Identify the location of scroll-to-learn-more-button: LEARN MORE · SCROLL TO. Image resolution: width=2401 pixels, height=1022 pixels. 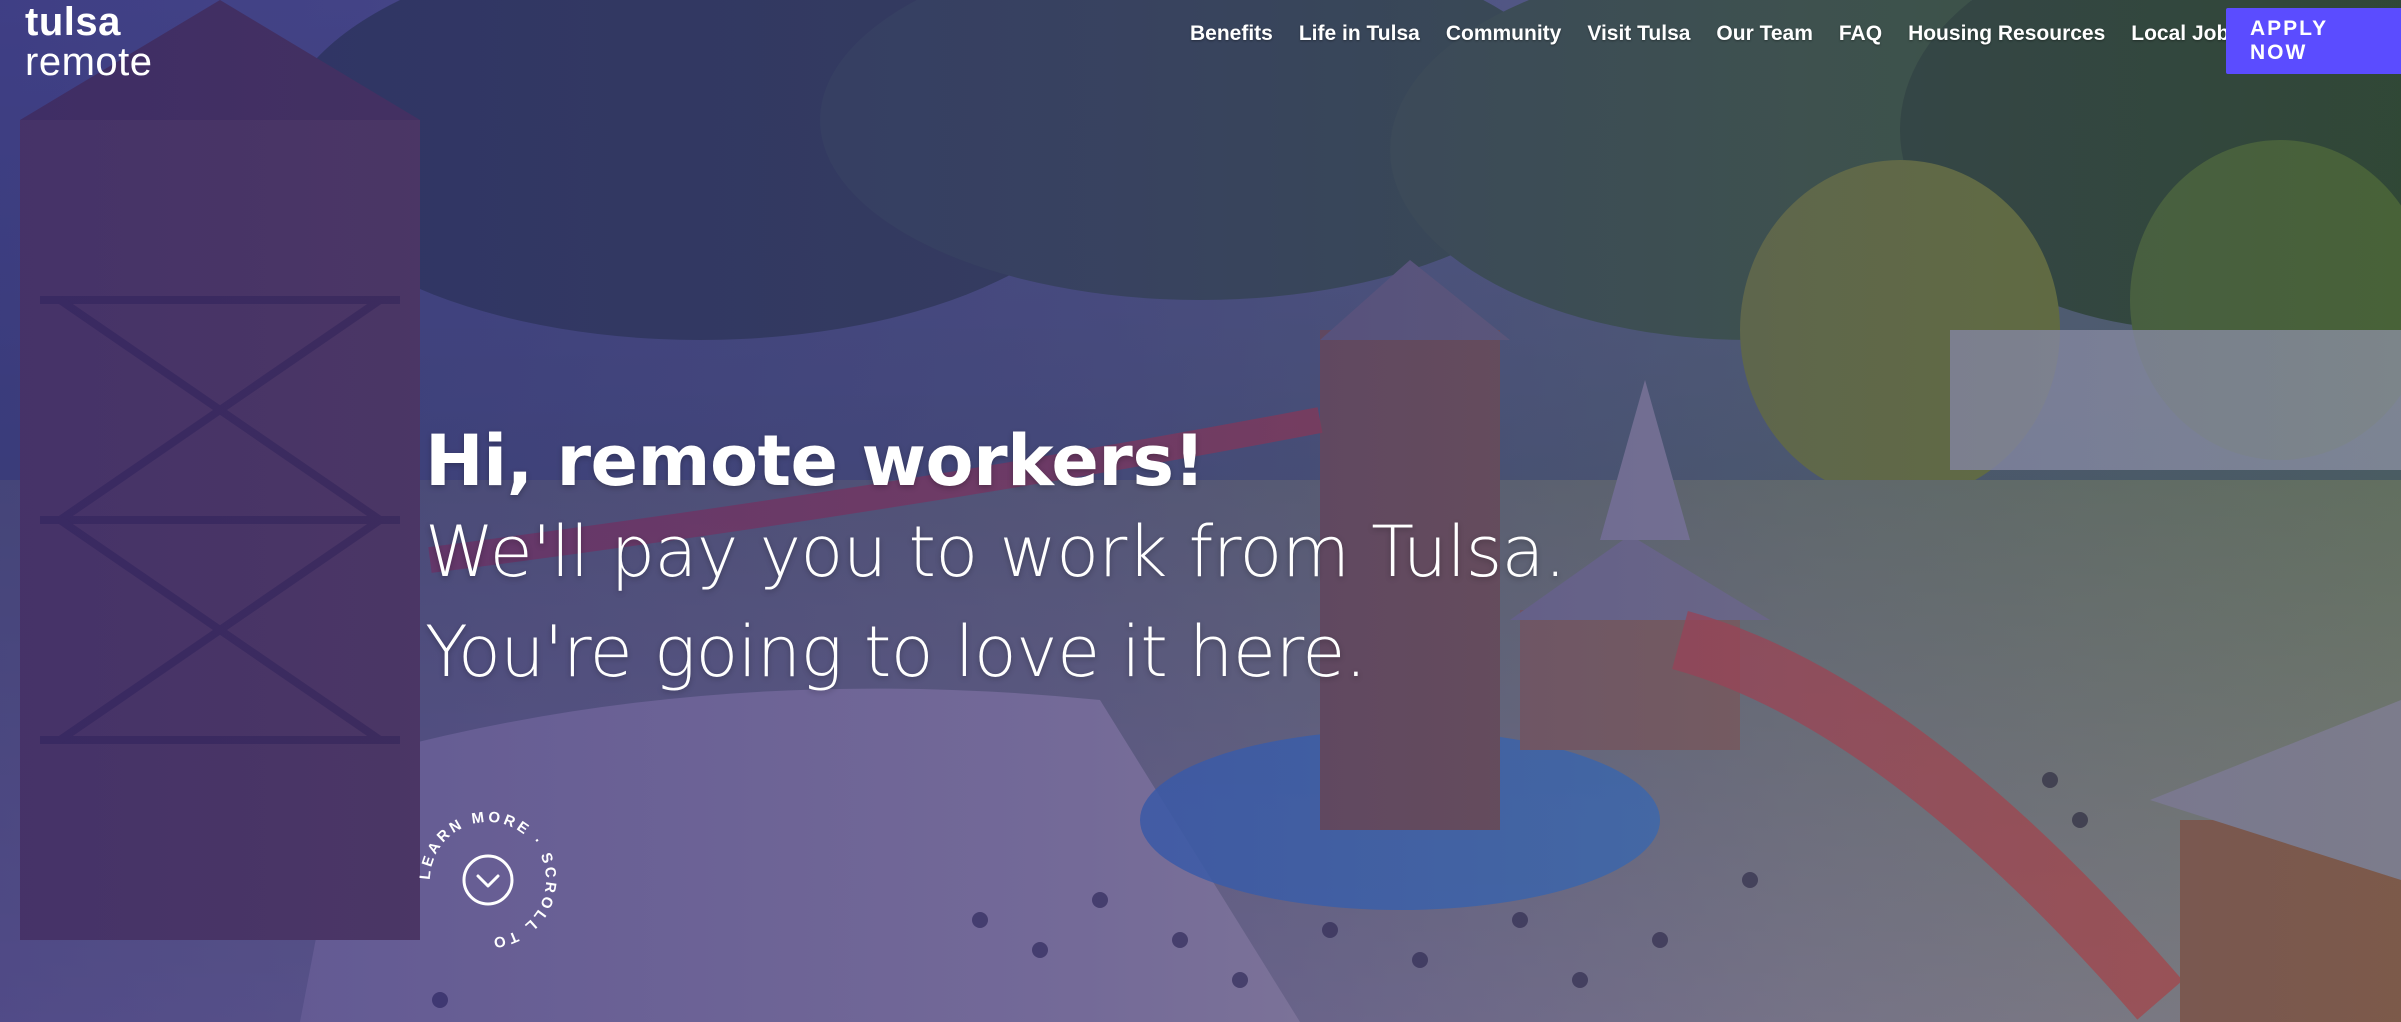
(488, 880).